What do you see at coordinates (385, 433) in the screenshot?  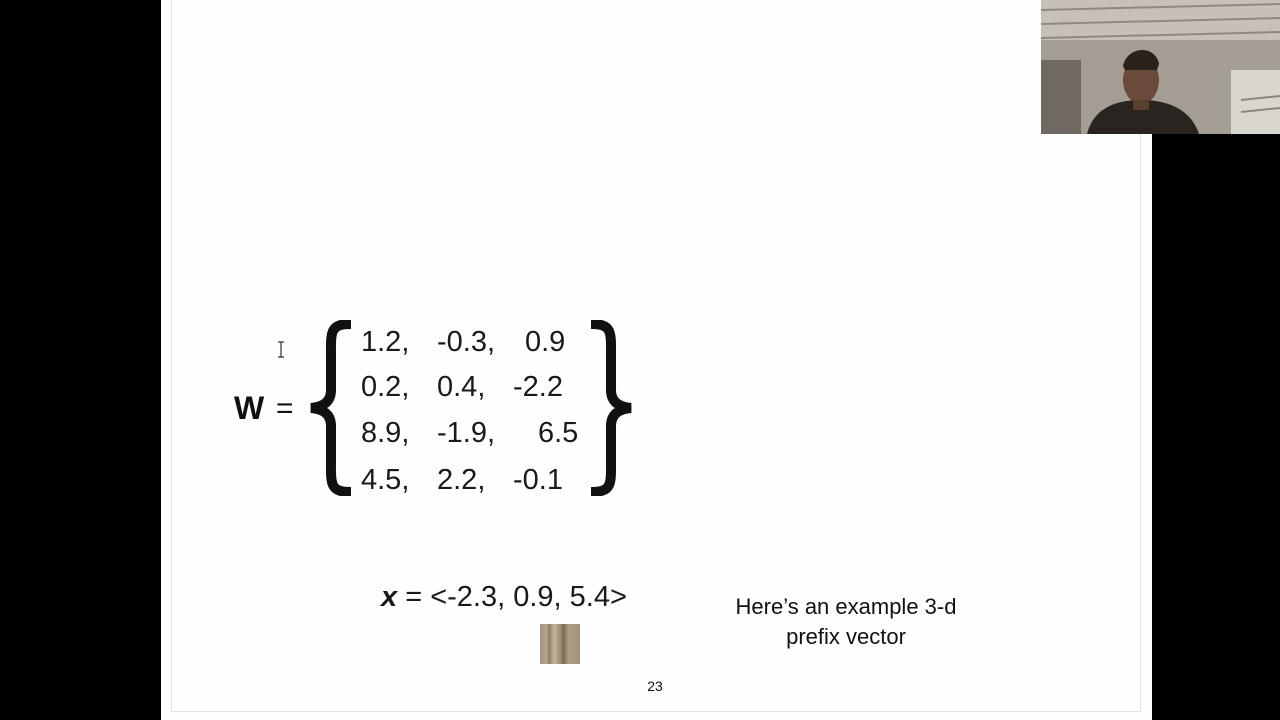 I see `matrix-cell: 8.9,` at bounding box center [385, 433].